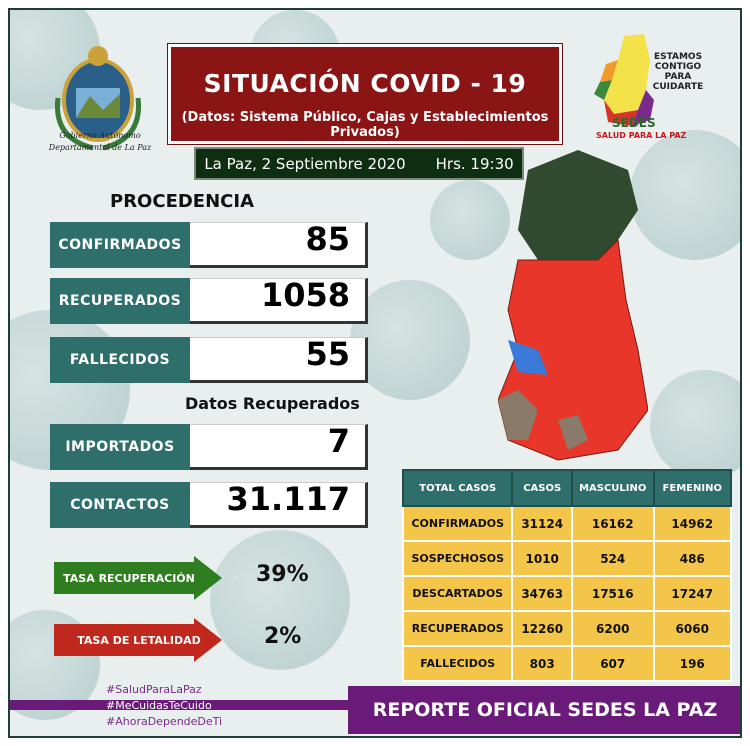 The height and width of the screenshot is (746, 750). I want to click on table-header-cell: FEMENINO, so click(692, 488).